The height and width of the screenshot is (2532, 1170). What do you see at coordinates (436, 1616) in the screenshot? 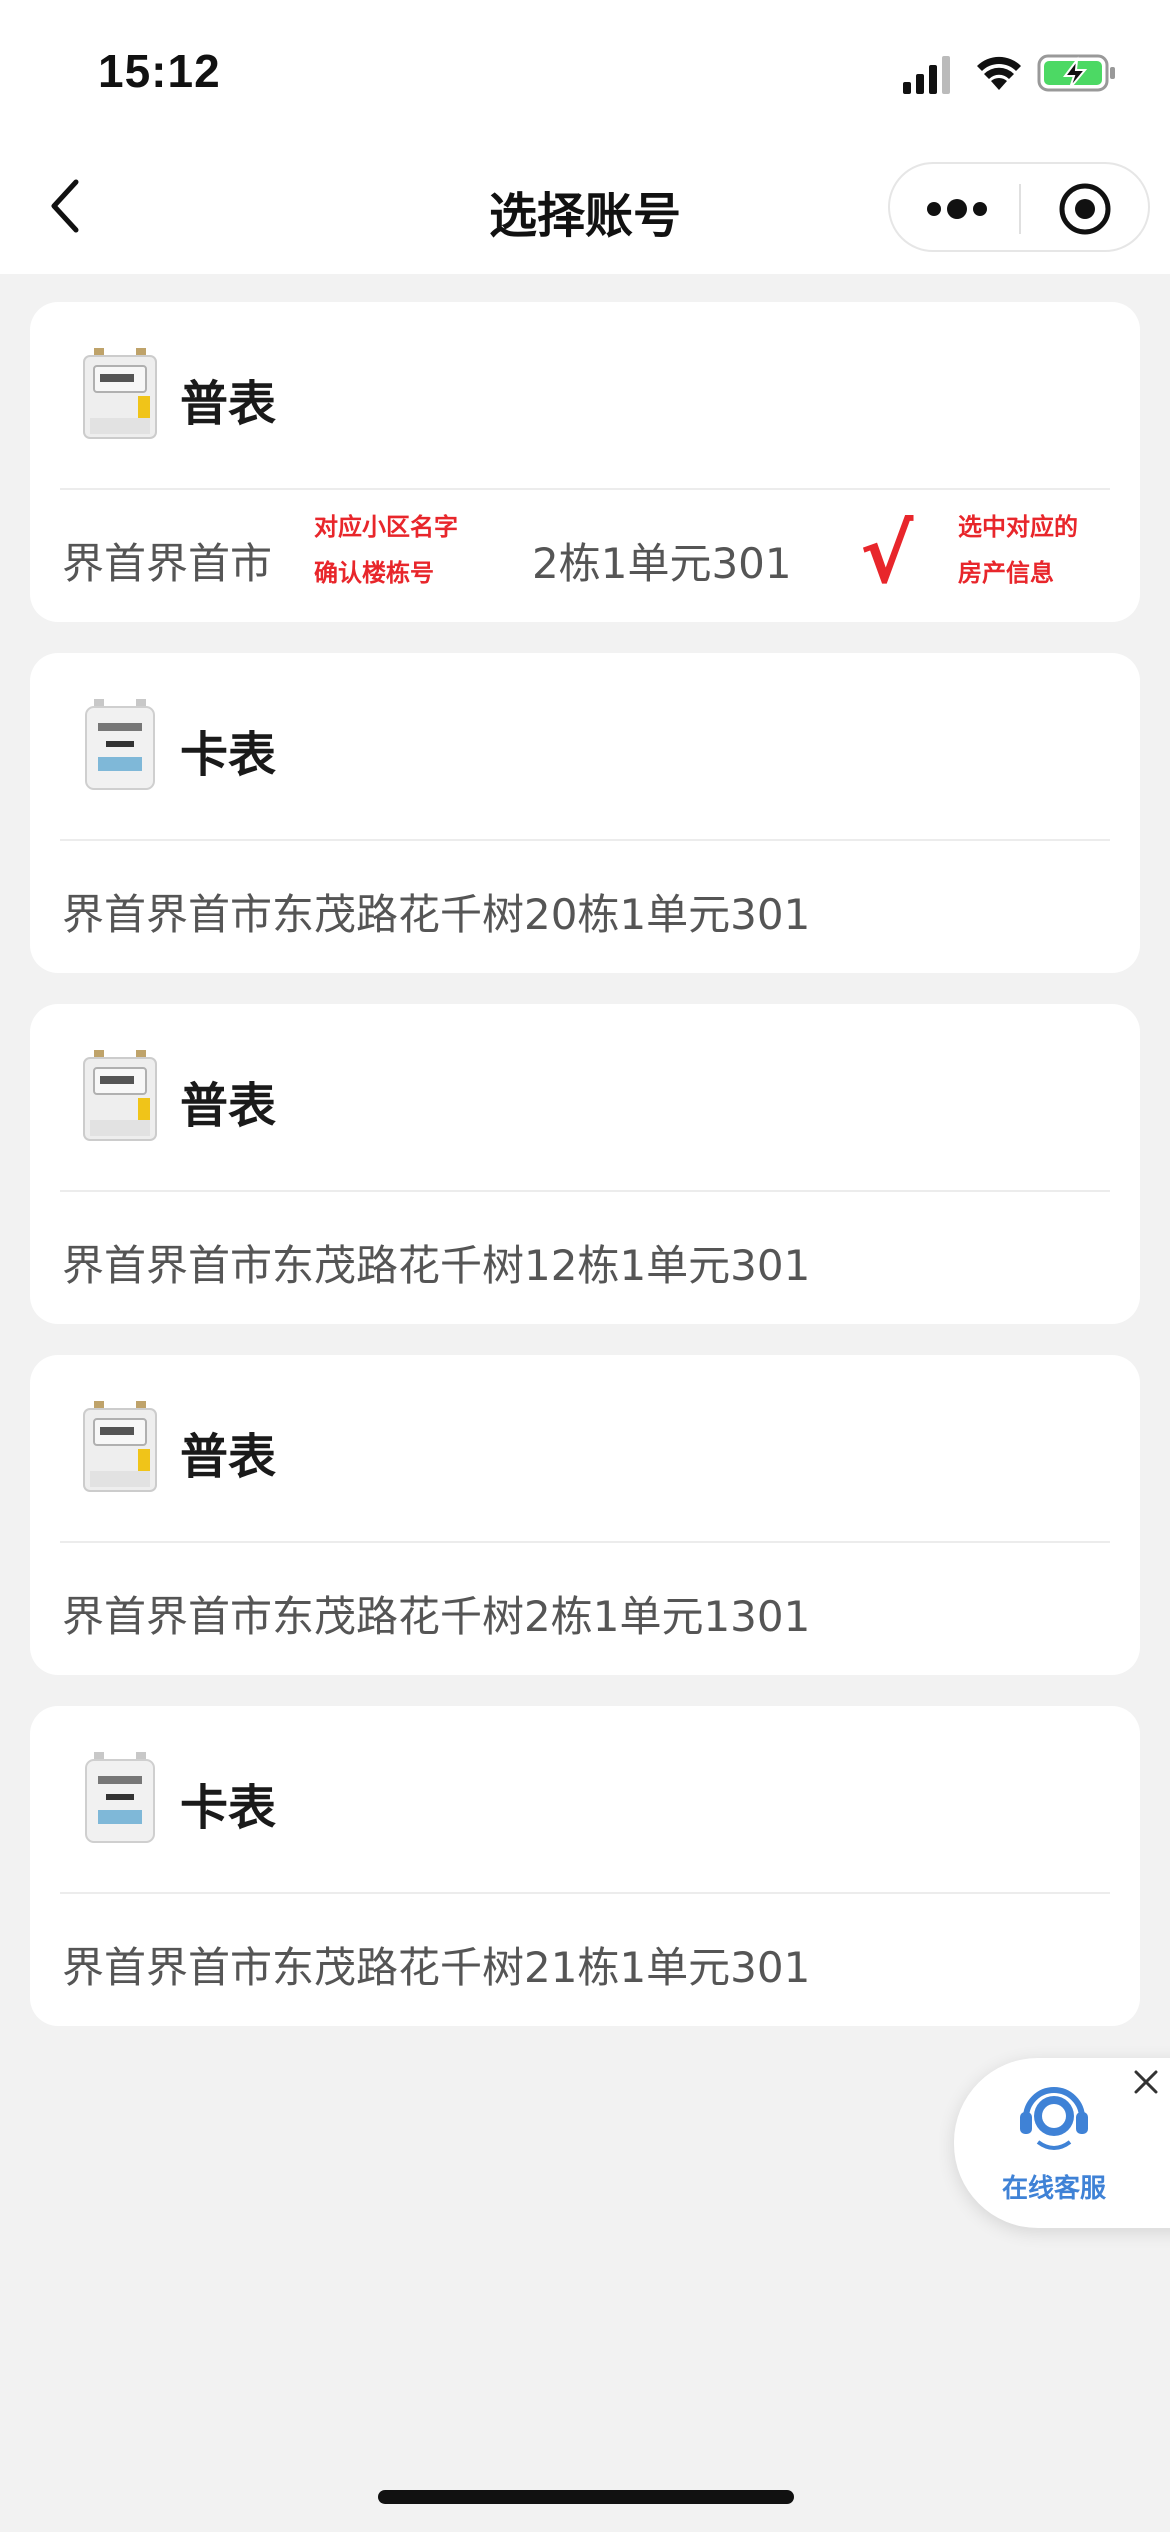
I see `account-address: 界首界首市东茂路花千树2栋1单元1301` at bounding box center [436, 1616].